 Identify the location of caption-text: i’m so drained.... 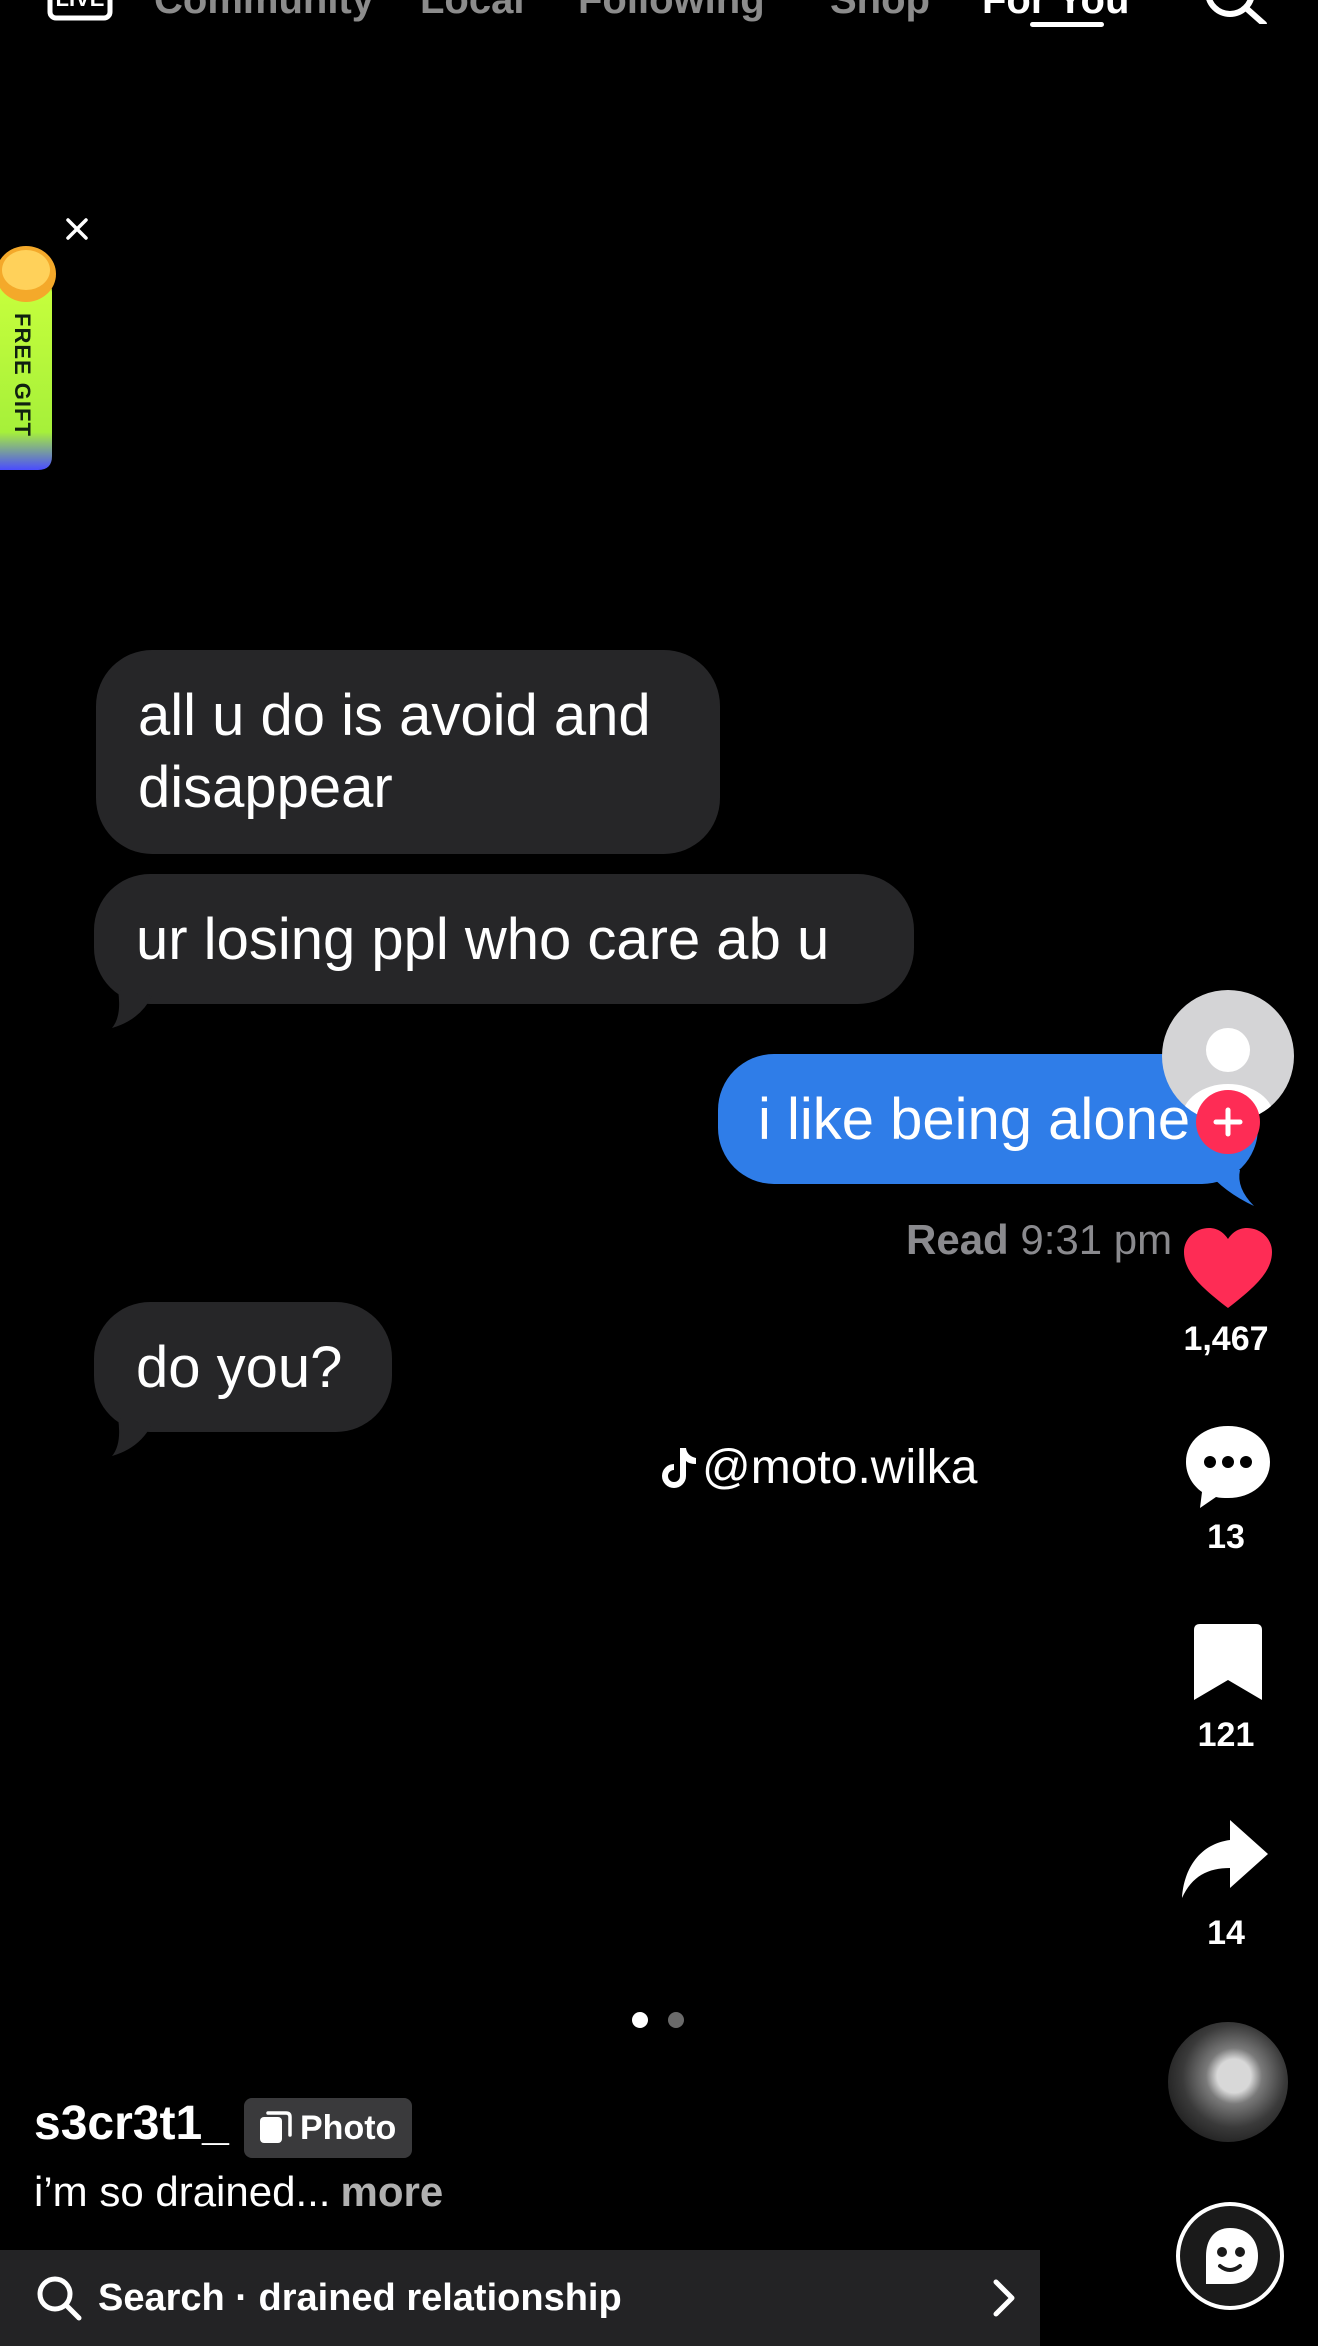
(182, 2191).